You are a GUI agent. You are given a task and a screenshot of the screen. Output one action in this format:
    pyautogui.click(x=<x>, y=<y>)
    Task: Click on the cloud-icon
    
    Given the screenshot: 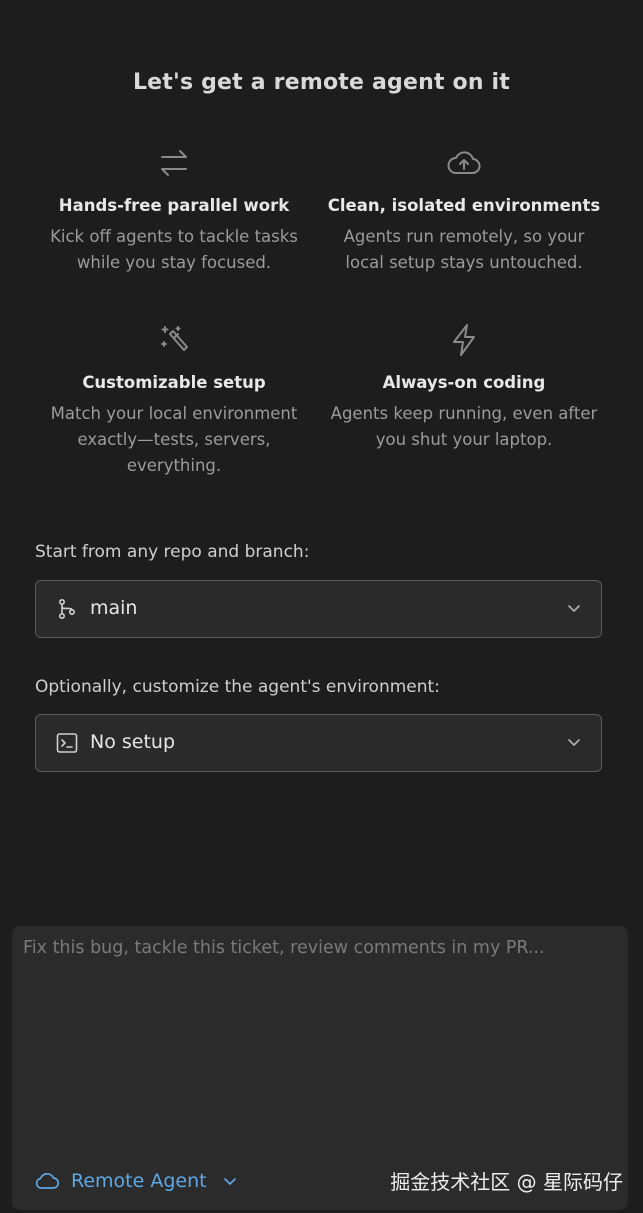 What is the action you would take?
    pyautogui.click(x=47, y=1180)
    